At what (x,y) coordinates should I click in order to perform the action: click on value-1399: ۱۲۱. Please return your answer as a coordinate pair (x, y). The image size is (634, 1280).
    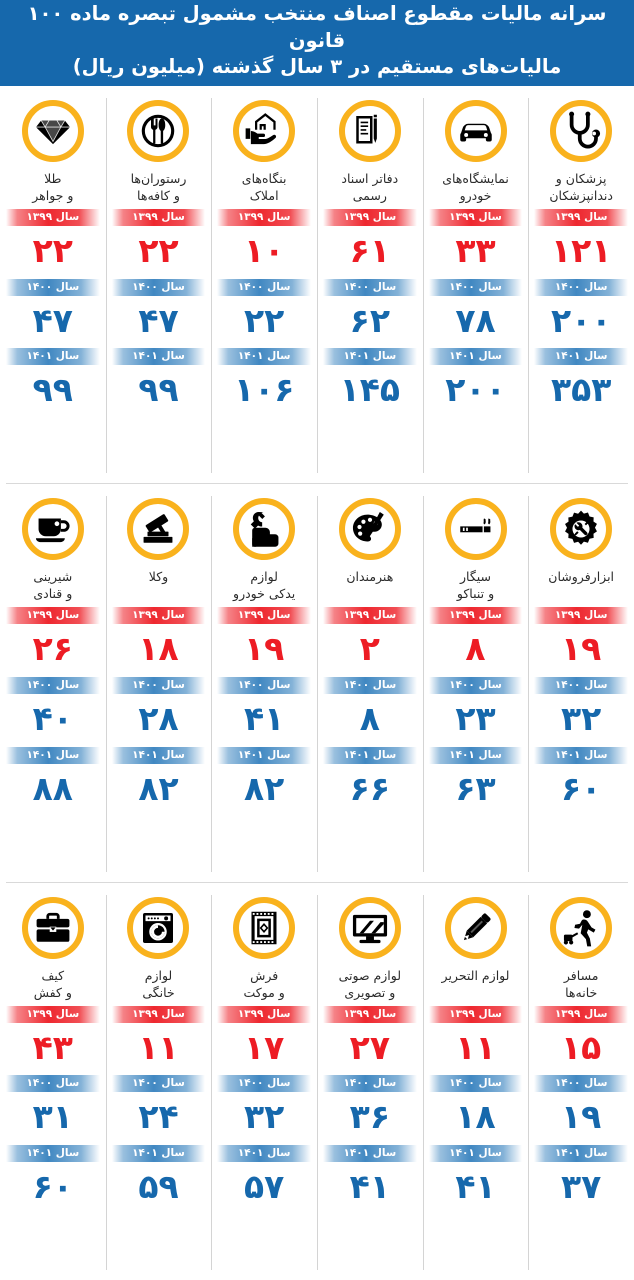
    Looking at the image, I should click on (581, 250).